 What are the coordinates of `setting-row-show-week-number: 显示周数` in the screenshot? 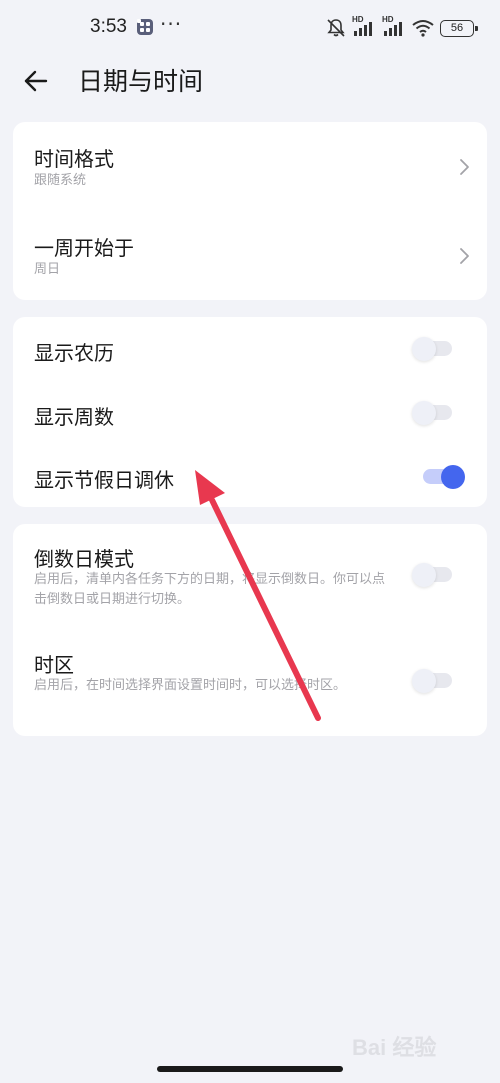 It's located at (250, 413).